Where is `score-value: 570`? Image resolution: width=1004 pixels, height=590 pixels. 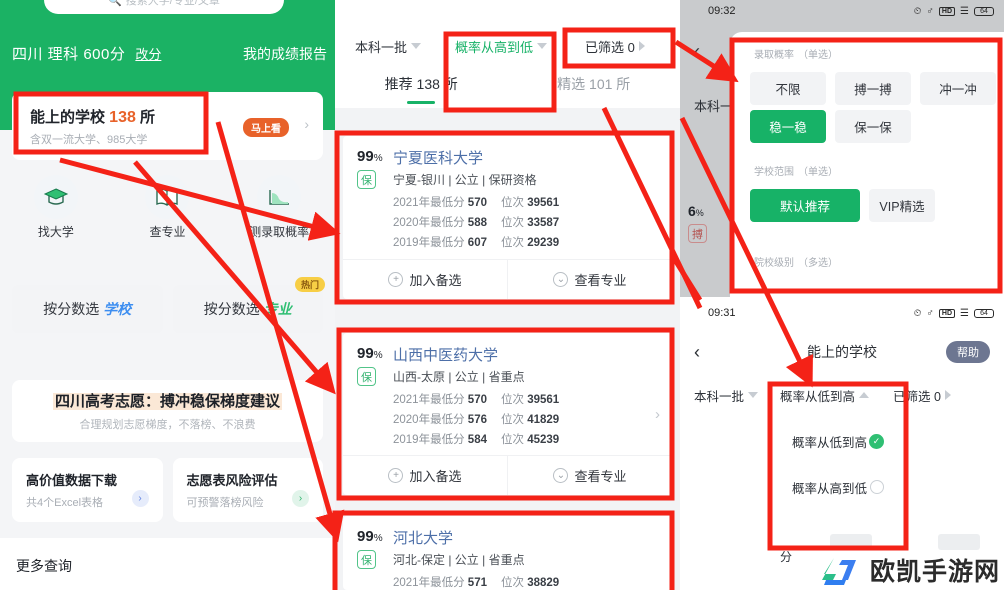
score-value: 570 is located at coordinates (477, 203).